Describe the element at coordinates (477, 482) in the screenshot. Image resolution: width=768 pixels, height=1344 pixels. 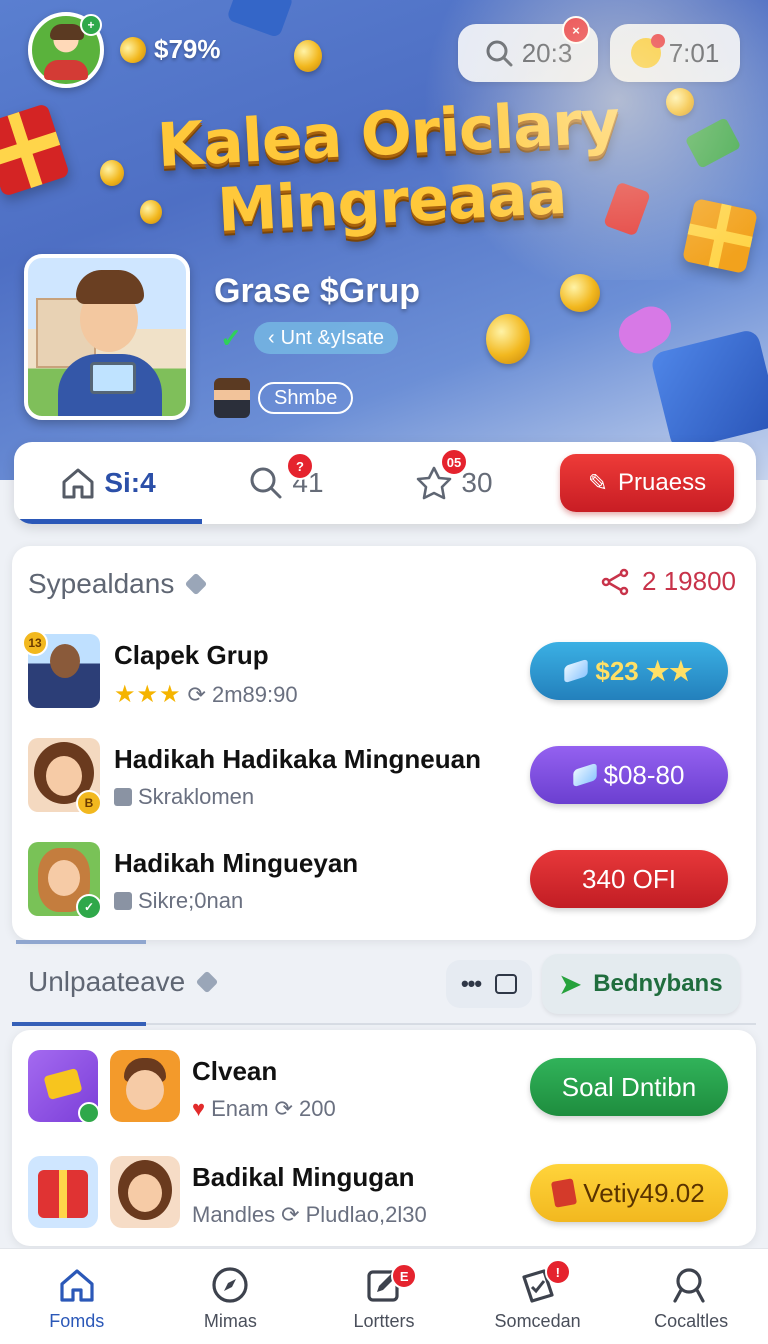
I see `tab-favorites-label: 30` at that location.